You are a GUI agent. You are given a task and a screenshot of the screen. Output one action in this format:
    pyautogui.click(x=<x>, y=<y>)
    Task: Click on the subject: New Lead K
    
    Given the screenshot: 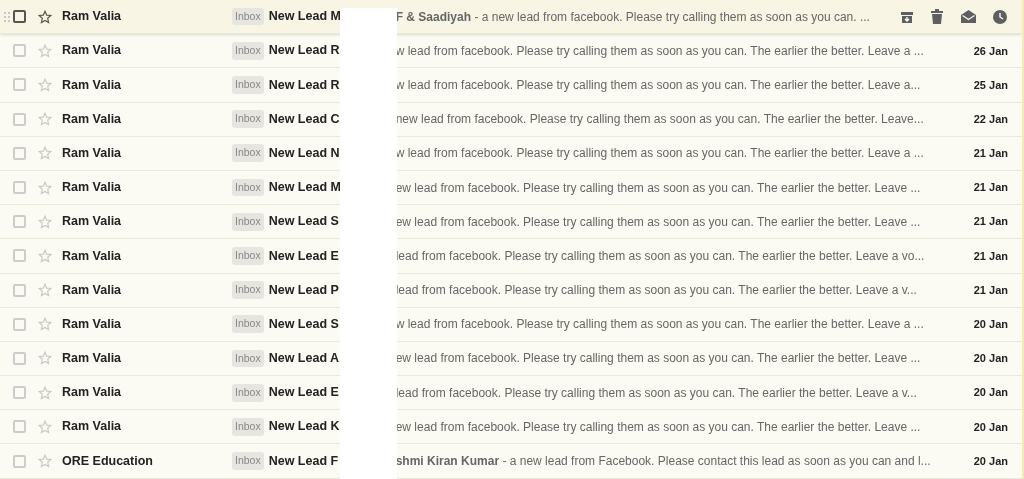 What is the action you would take?
    pyautogui.click(x=304, y=427)
    